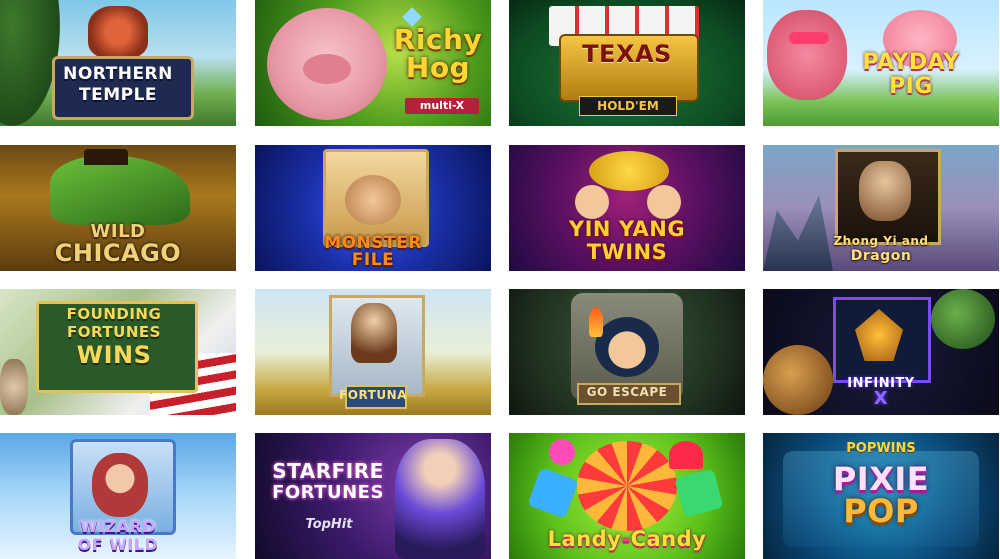  Describe the element at coordinates (118, 74) in the screenshot. I see `game-title-line-1: NORTHERN` at that location.